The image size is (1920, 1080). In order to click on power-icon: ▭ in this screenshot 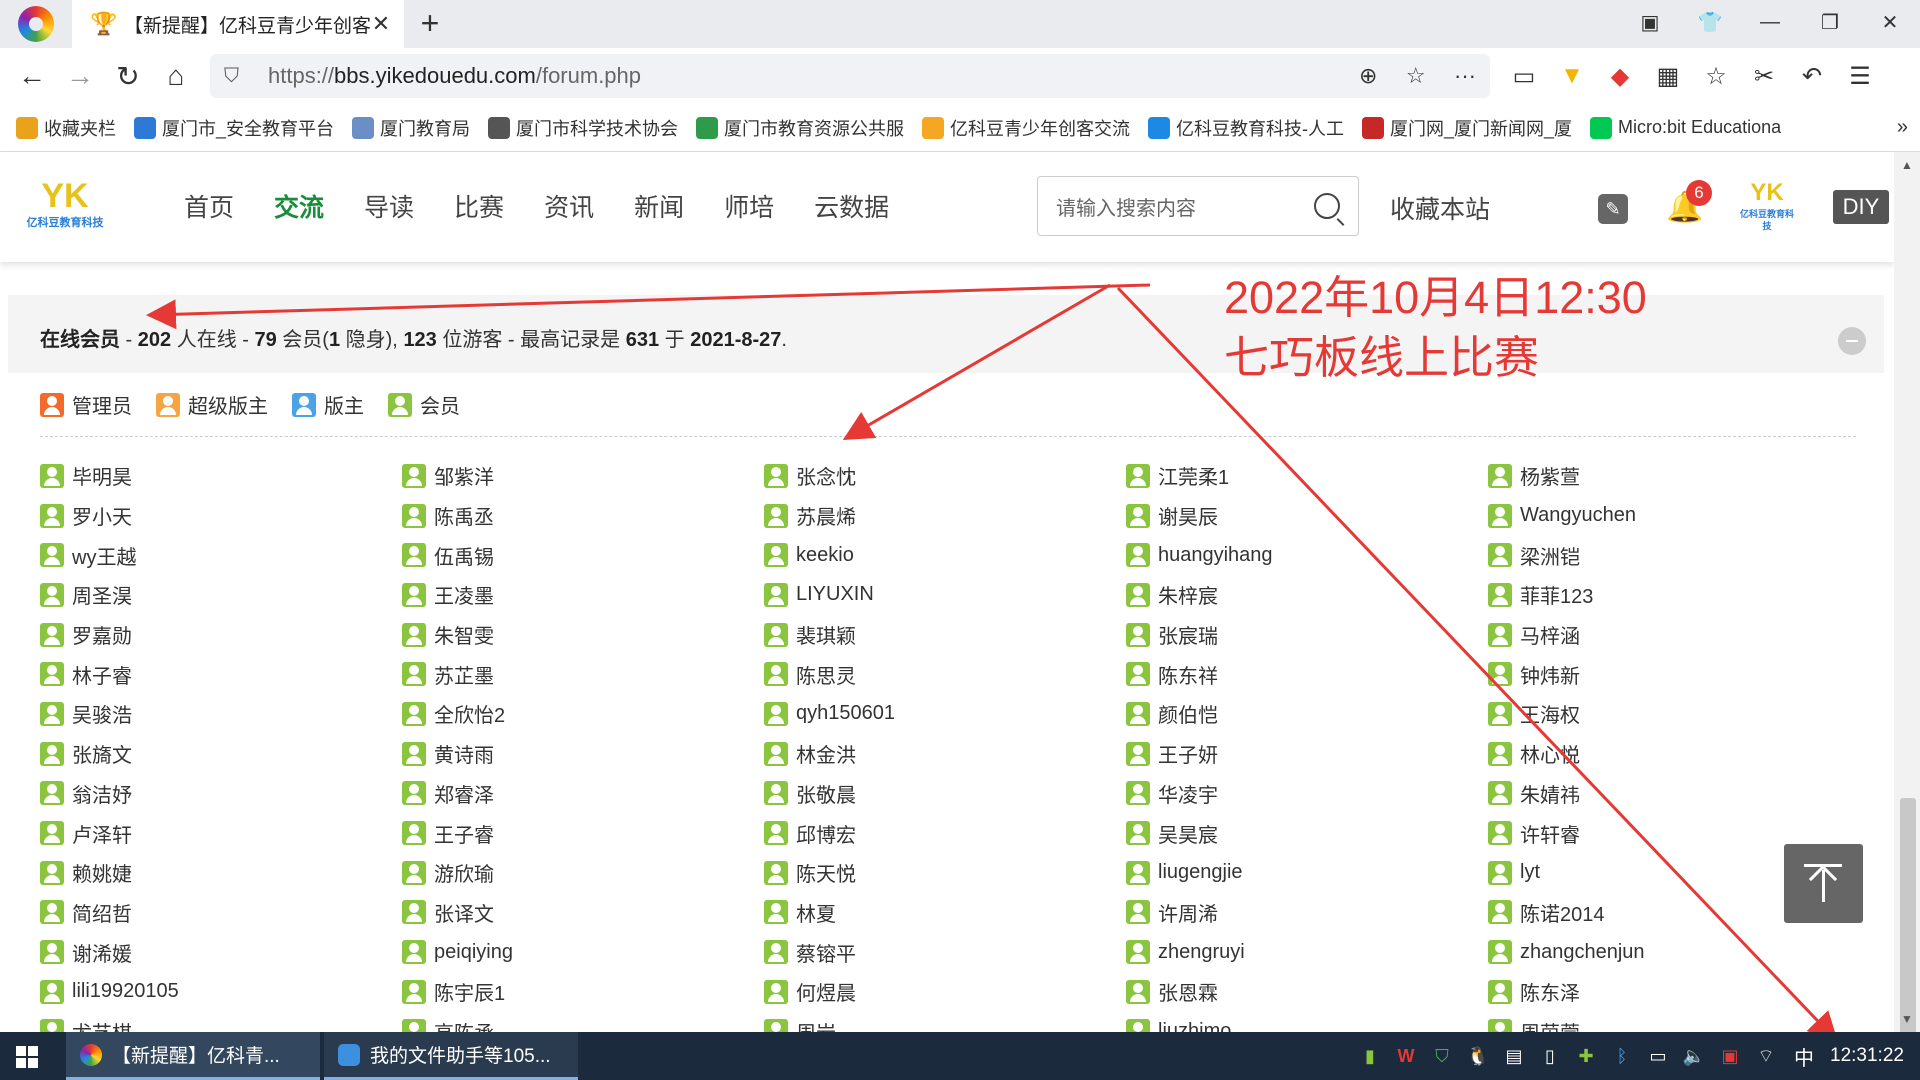, I will do `click(1658, 1056)`.